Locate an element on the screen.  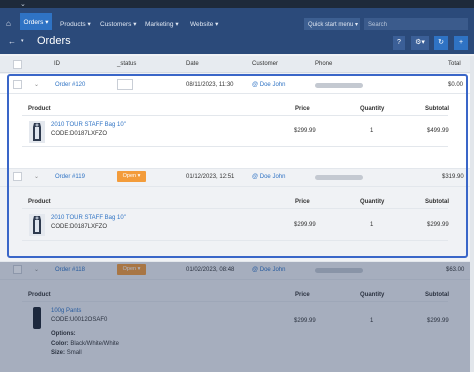
column-header-customer: Customer is located at coordinates (265, 64).